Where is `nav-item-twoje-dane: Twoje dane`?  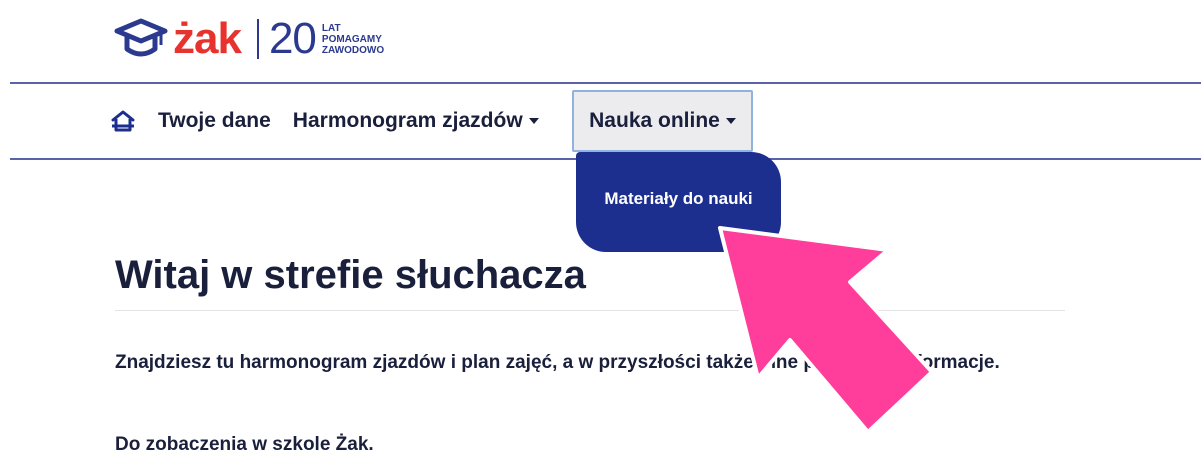 nav-item-twoje-dane: Twoje dane is located at coordinates (214, 121).